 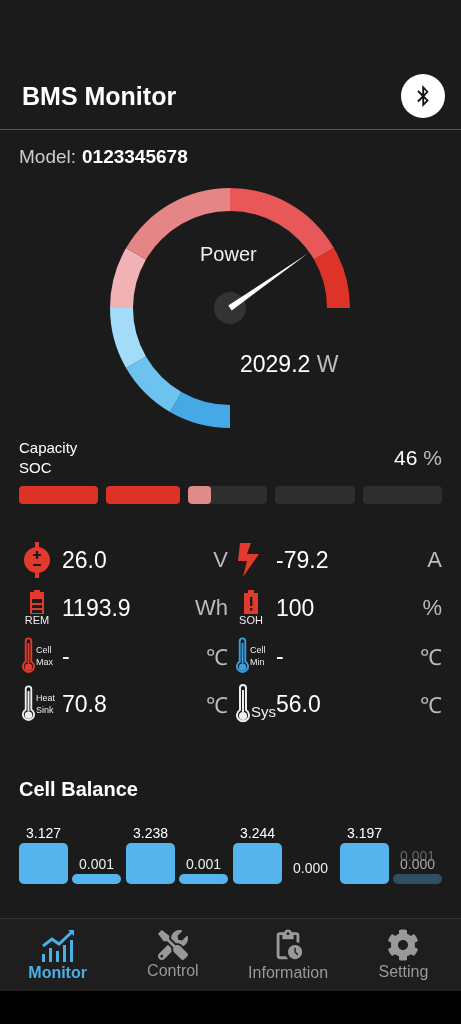 What do you see at coordinates (257, 833) in the screenshot?
I see `cell-voltage: 3.244` at bounding box center [257, 833].